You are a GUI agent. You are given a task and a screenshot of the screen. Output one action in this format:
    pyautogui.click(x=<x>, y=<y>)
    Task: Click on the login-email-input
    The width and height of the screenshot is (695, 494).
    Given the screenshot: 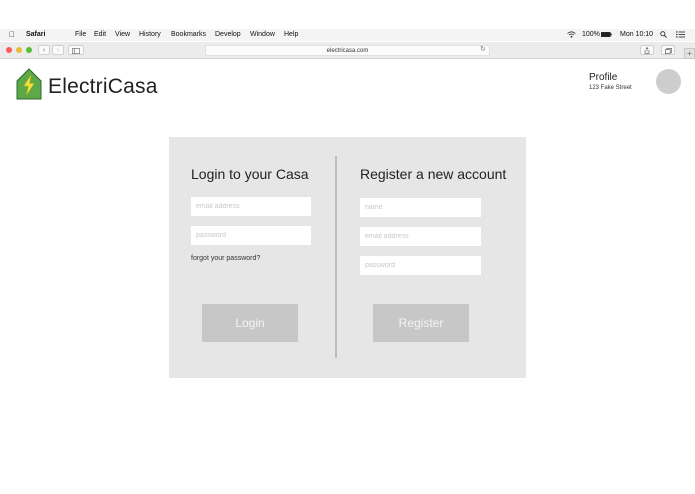 What is the action you would take?
    pyautogui.click(x=251, y=206)
    